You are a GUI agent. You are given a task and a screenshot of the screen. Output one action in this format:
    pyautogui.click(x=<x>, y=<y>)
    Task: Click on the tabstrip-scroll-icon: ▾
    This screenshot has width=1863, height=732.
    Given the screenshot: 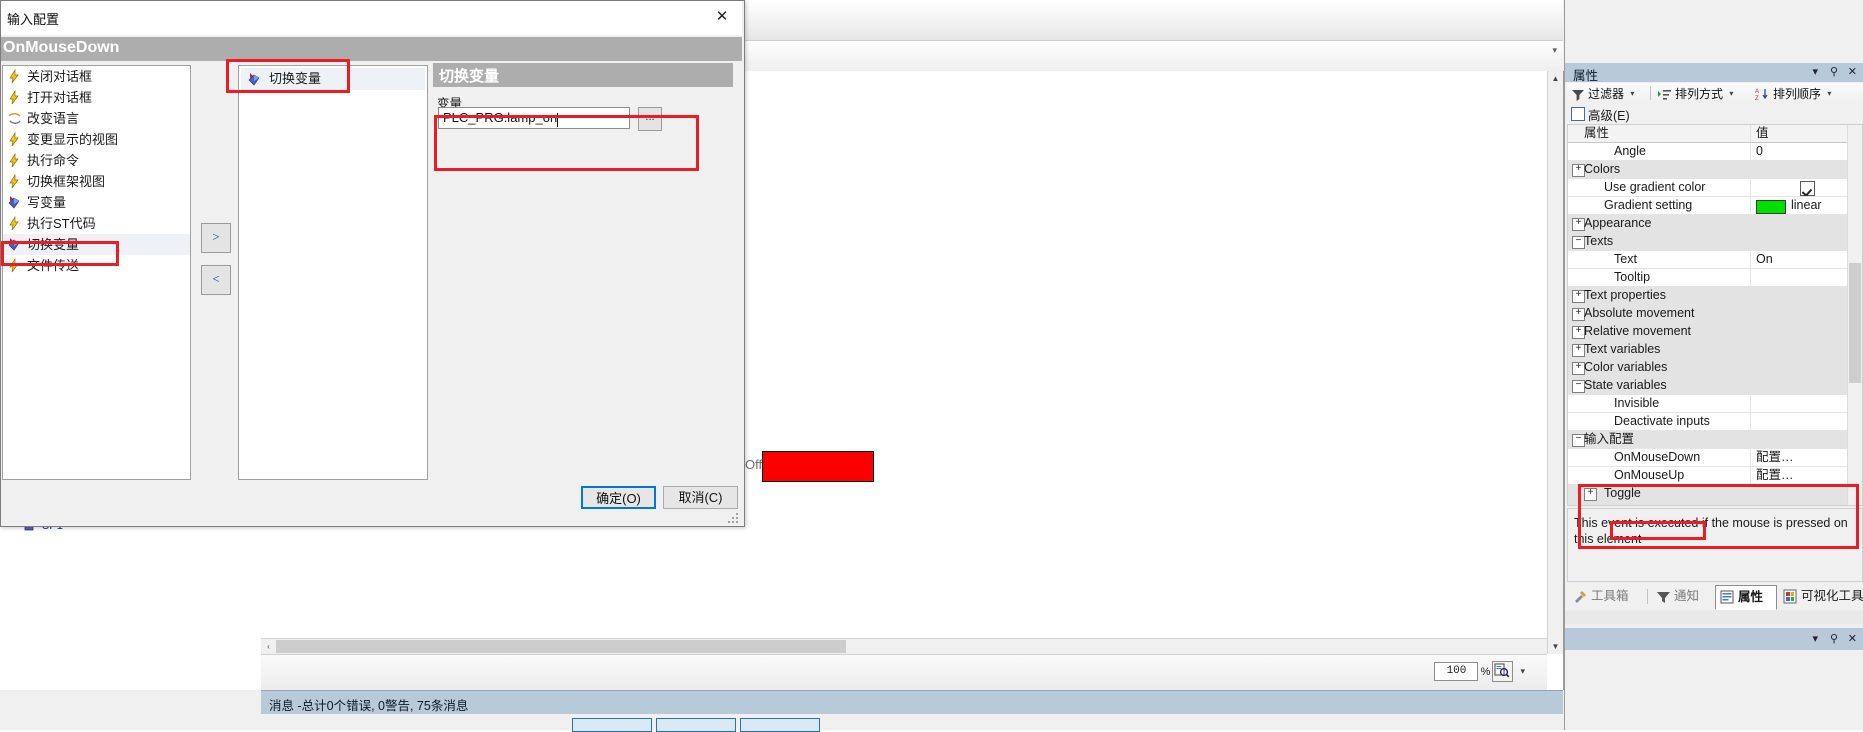 What is the action you would take?
    pyautogui.click(x=1554, y=50)
    